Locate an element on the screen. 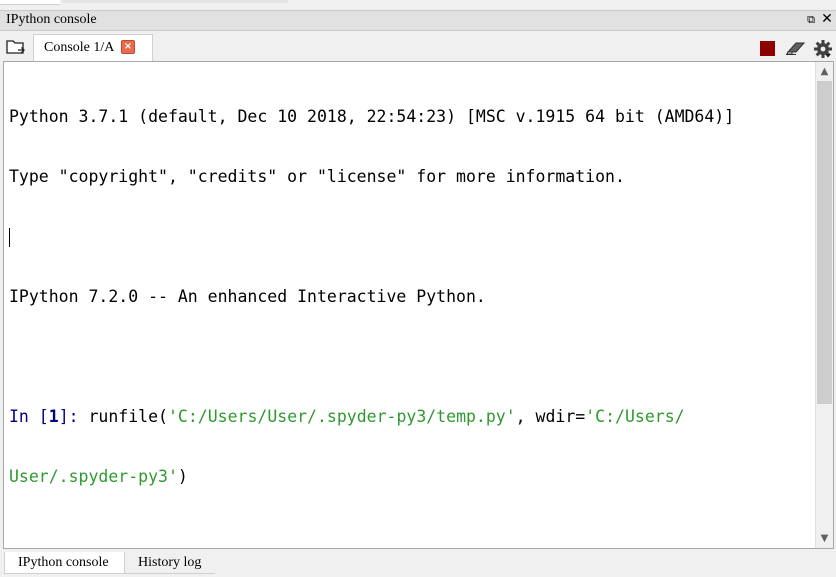  scroll-up-icon: ▲ is located at coordinates (824, 71).